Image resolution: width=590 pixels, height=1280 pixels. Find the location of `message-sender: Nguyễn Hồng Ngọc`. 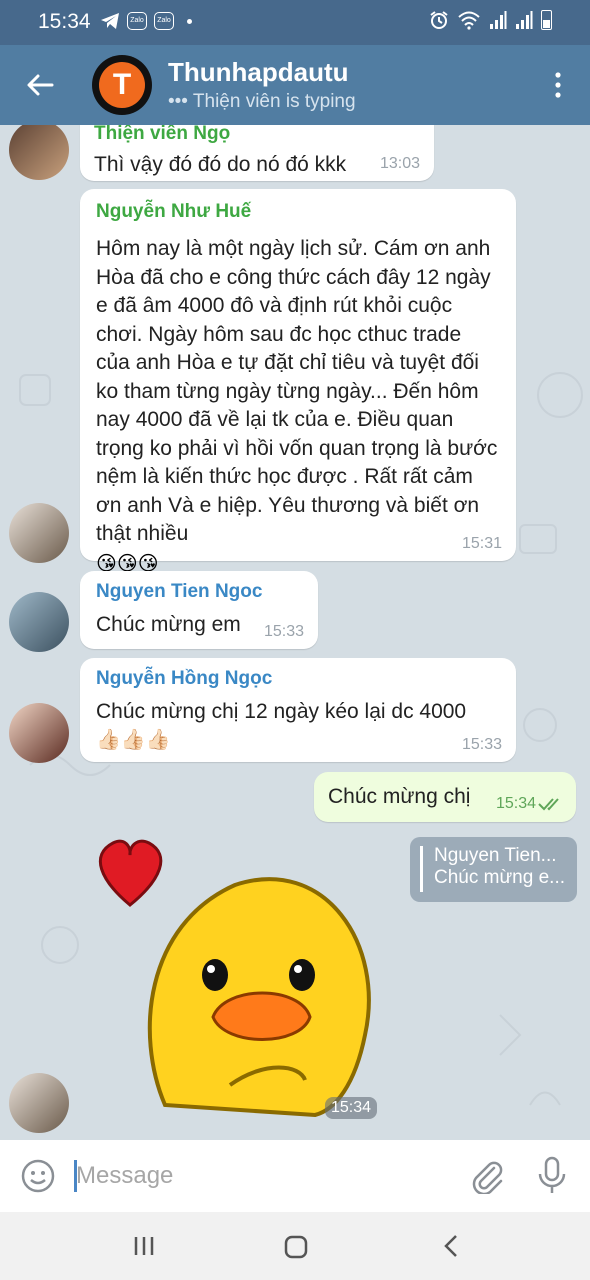

message-sender: Nguyễn Hồng Ngọc is located at coordinates (184, 678).